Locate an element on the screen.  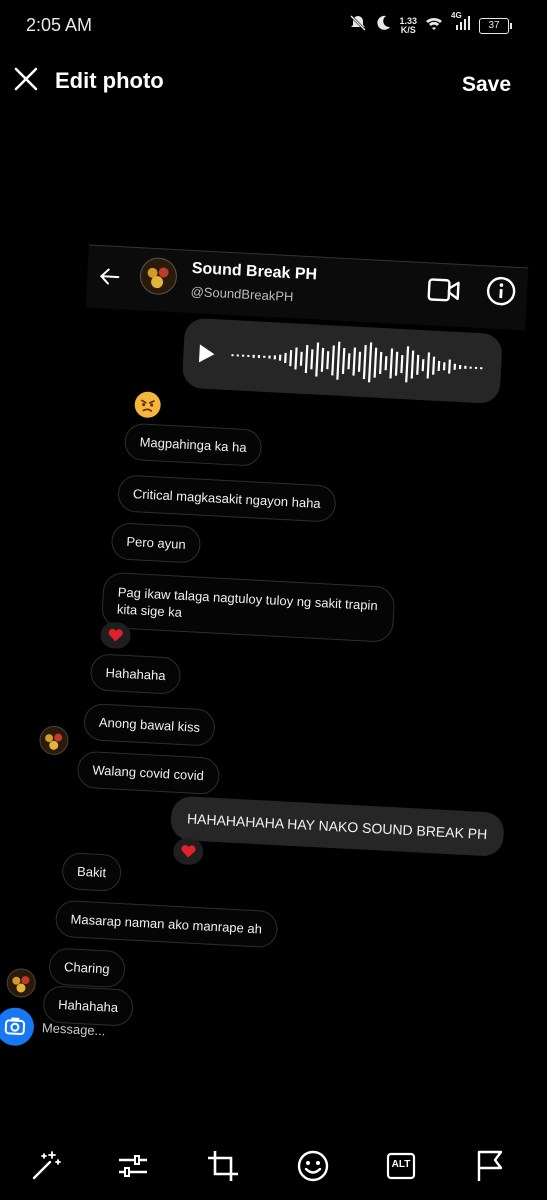
network-speed: 1.33 K/S is located at coordinates (408, 25).